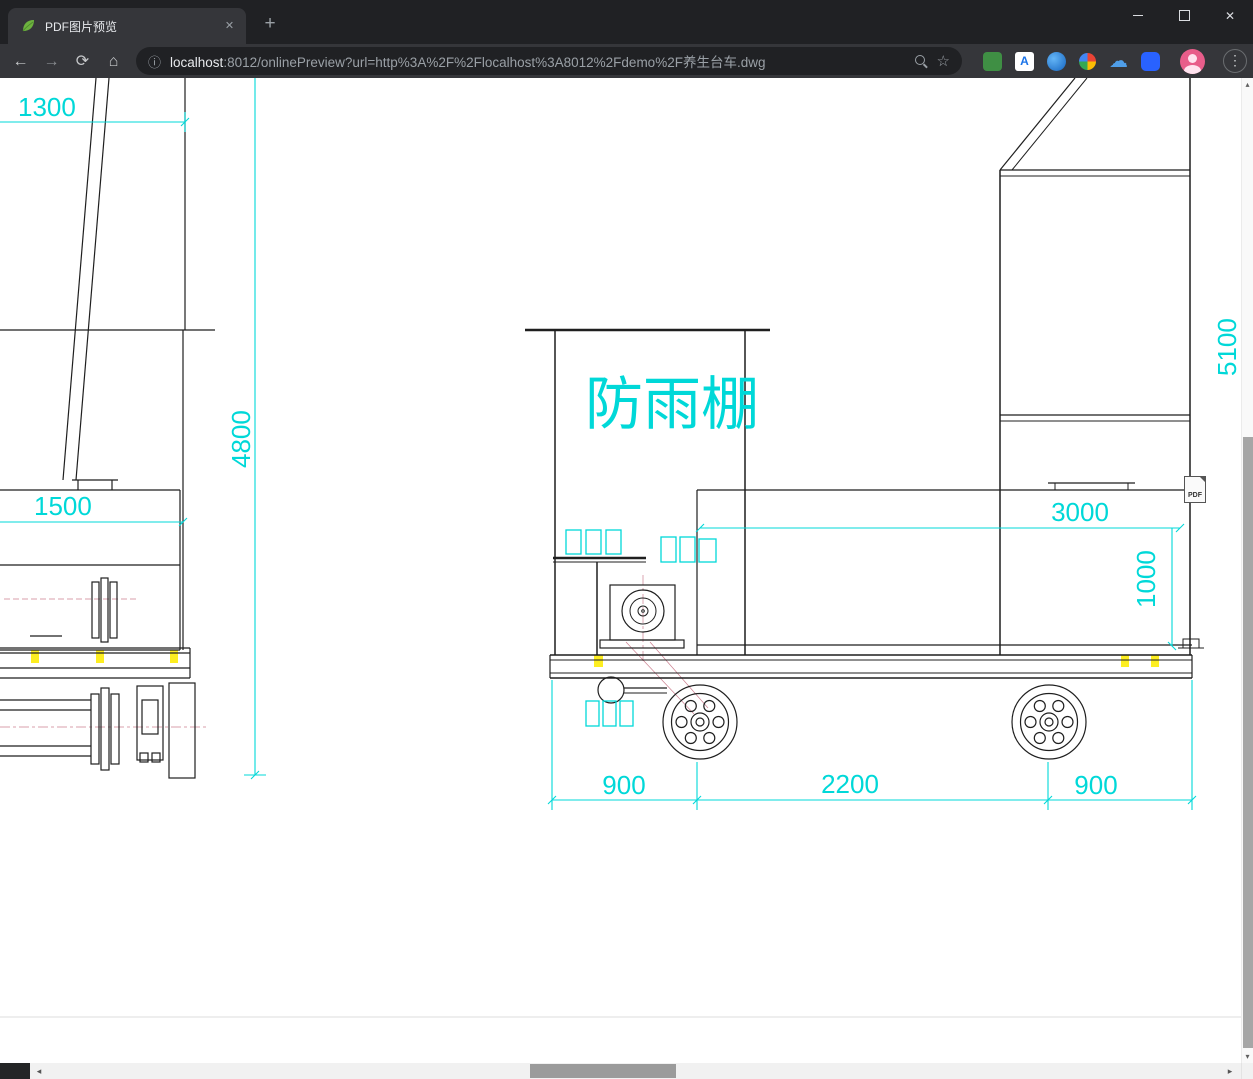  I want to click on magnifier-glyph, so click(919, 60).